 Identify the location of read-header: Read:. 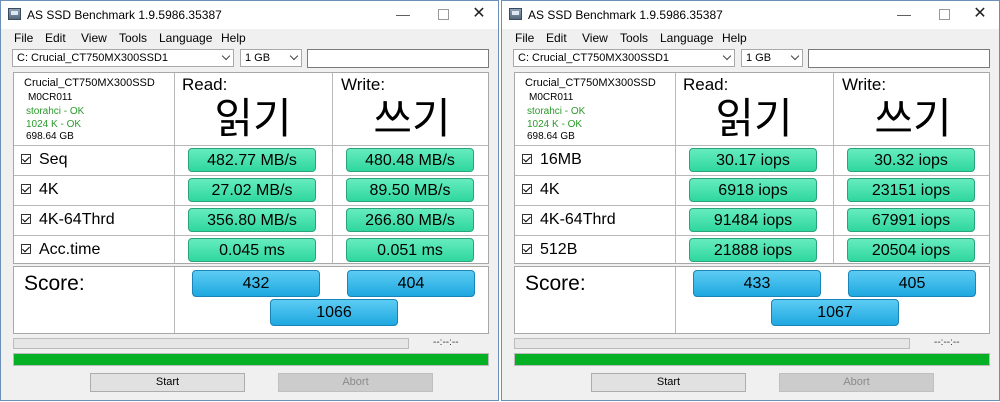
(706, 84).